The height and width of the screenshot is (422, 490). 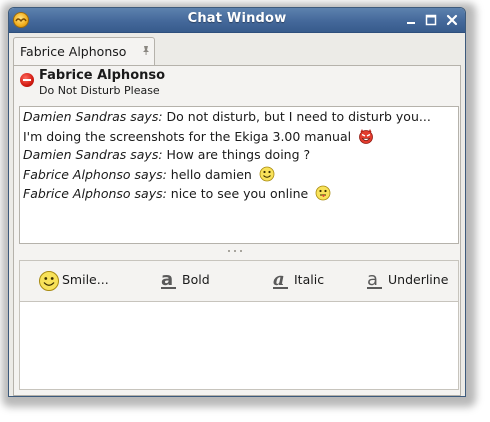 I want to click on contact-name: Fabrice Alphonso, so click(x=102, y=75).